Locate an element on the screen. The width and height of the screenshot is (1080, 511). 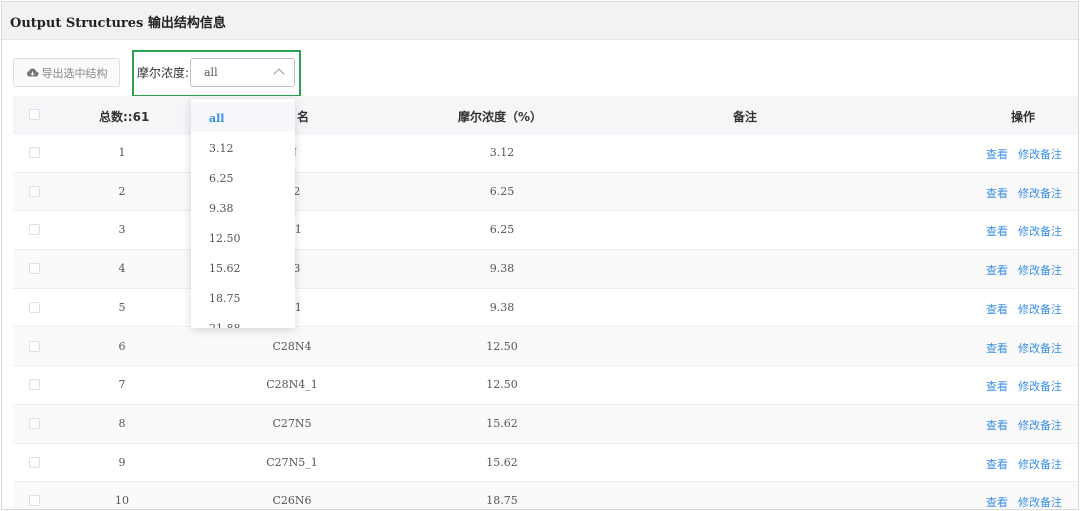
concentration-header: 摩尔浓度（%） is located at coordinates (500, 117).